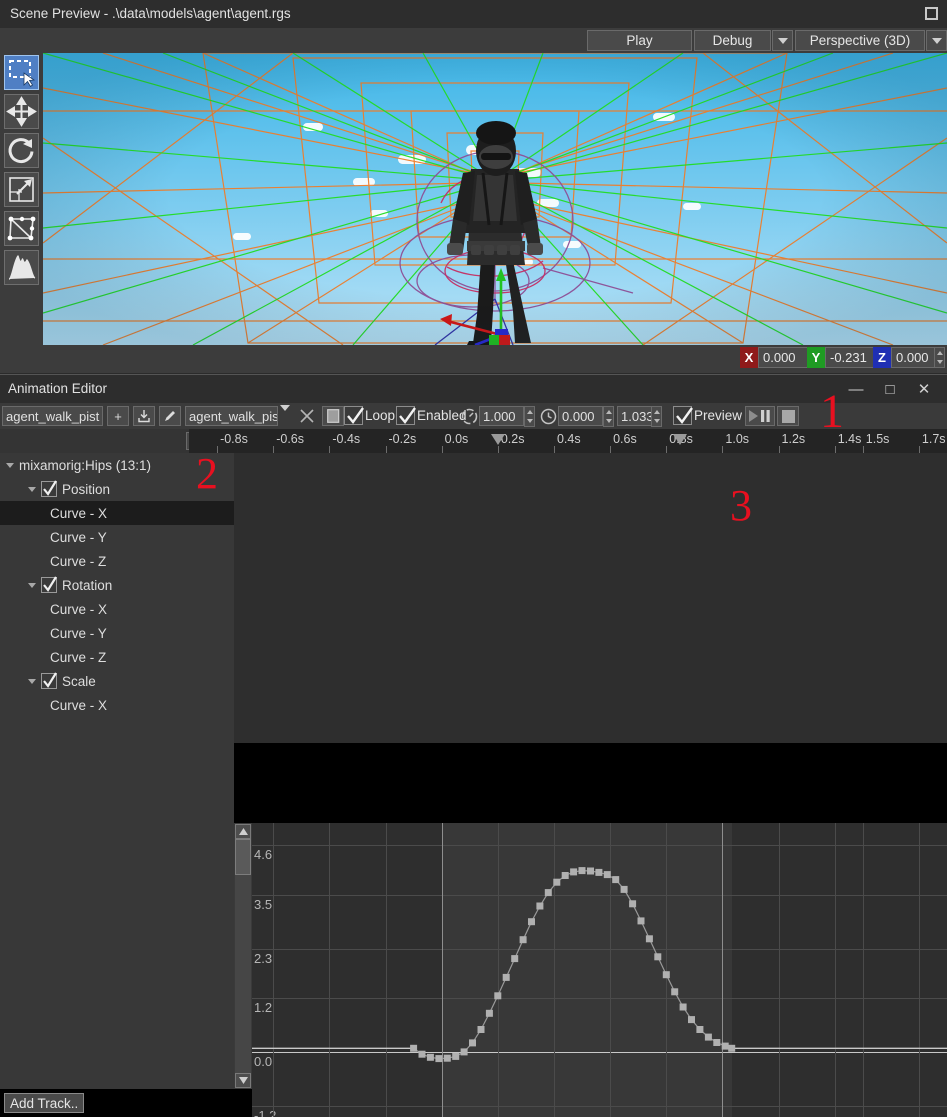  What do you see at coordinates (406, 415) in the screenshot?
I see `enabled-checkbox` at bounding box center [406, 415].